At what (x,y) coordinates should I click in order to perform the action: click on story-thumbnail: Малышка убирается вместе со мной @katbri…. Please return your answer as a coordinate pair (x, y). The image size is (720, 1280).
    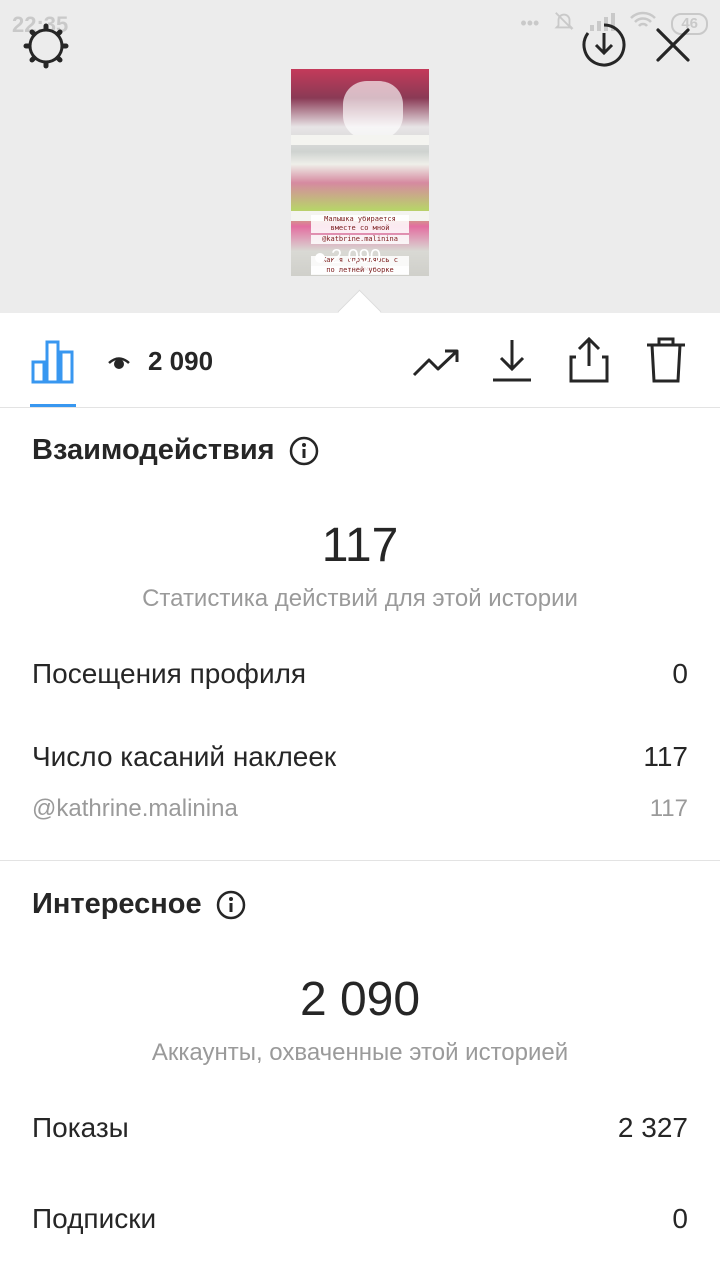
    Looking at the image, I should click on (360, 172).